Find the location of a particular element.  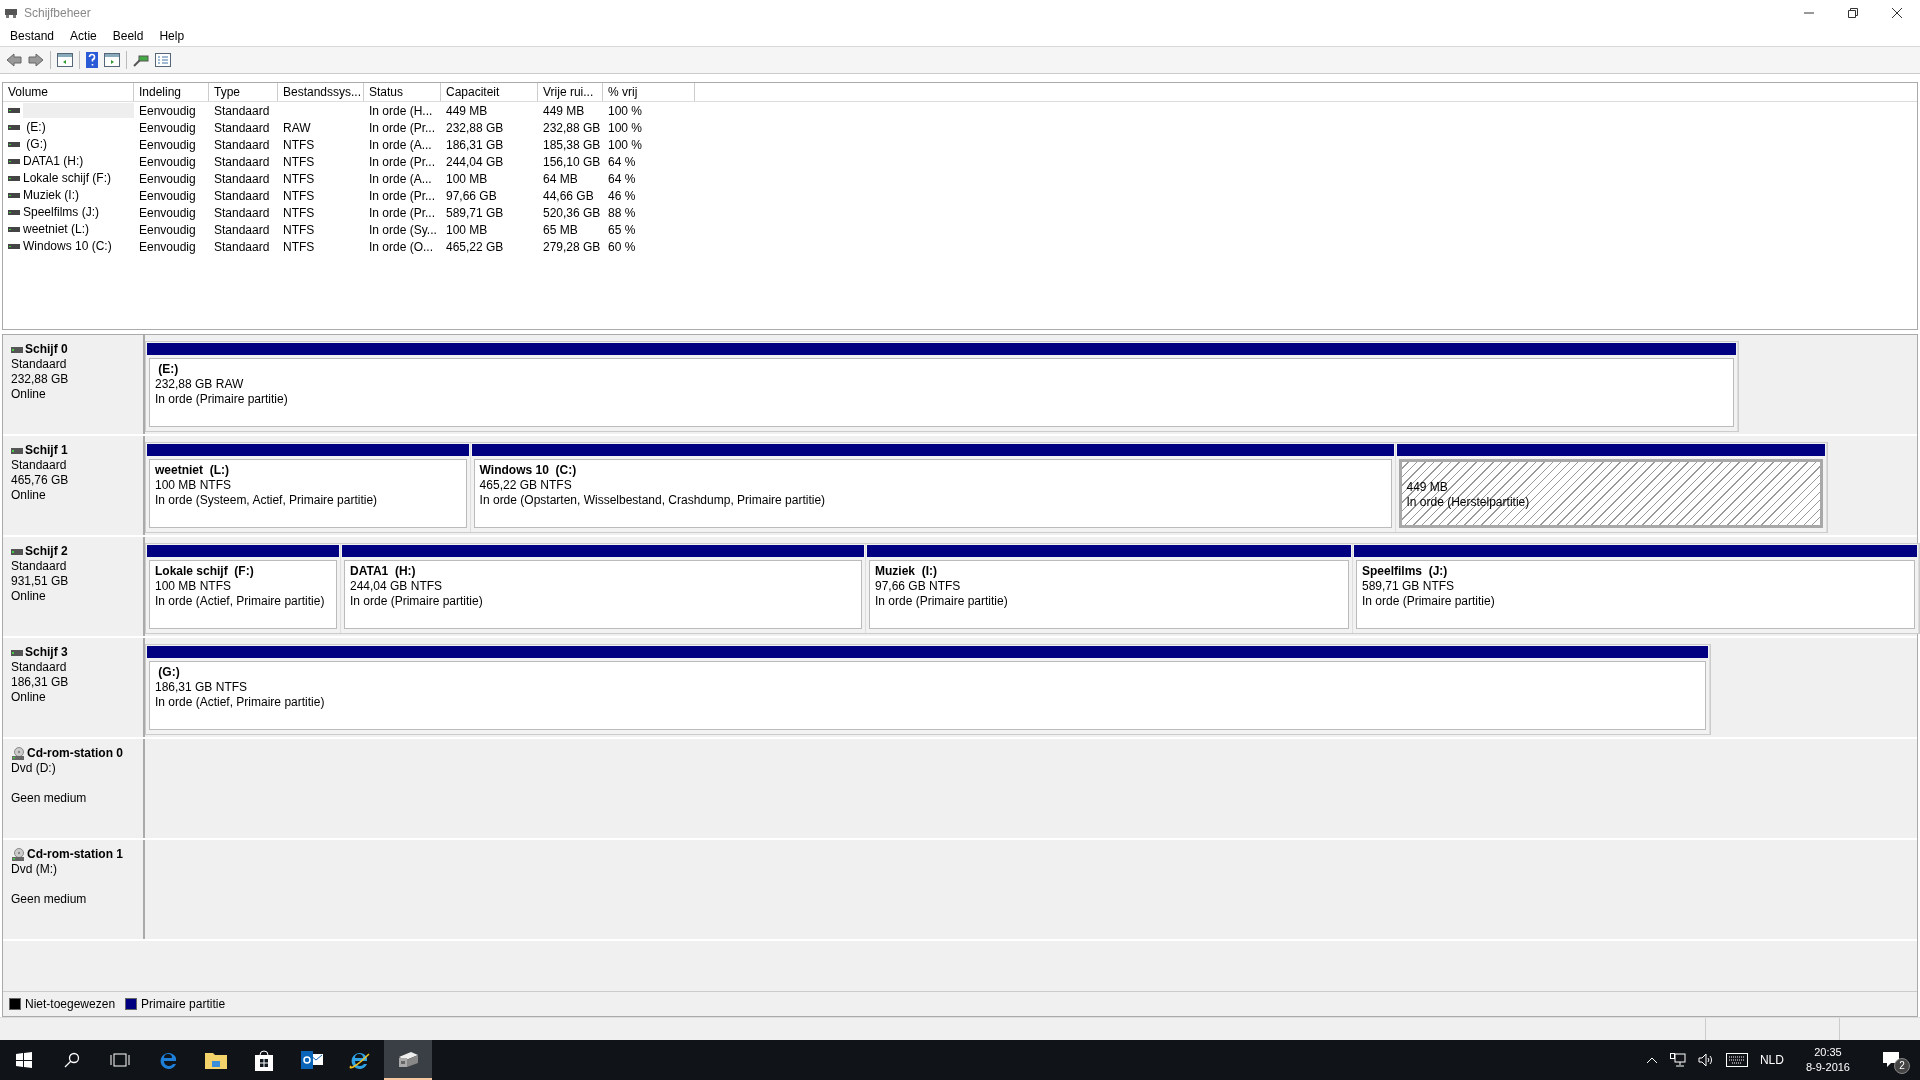

notification-count: 2 is located at coordinates (1902, 1066).